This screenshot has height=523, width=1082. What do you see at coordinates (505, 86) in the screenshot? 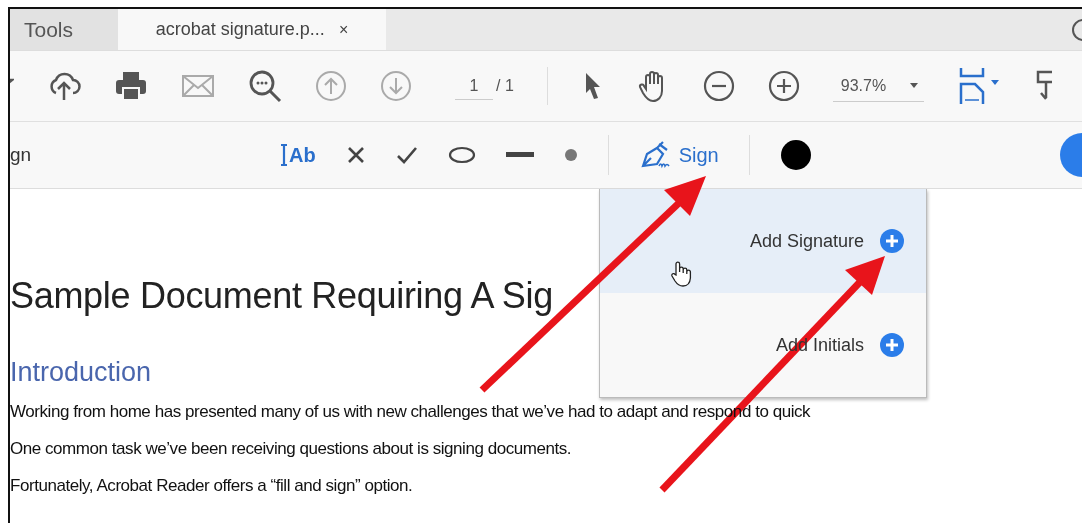
I see `page-total: / 1` at bounding box center [505, 86].